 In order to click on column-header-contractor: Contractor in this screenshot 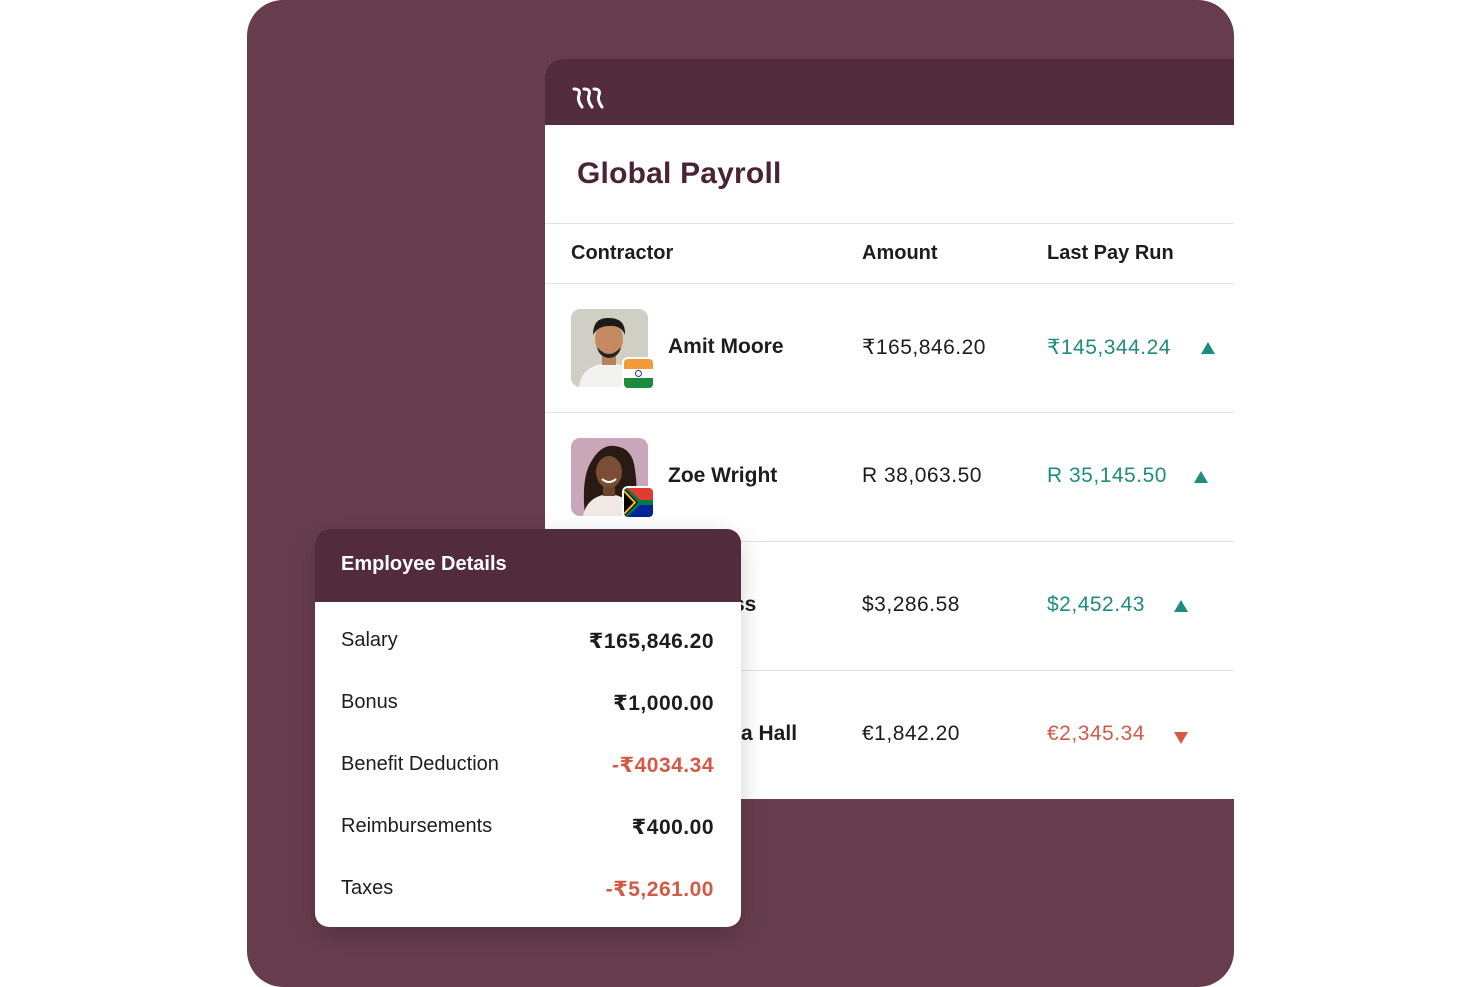, I will do `click(622, 253)`.